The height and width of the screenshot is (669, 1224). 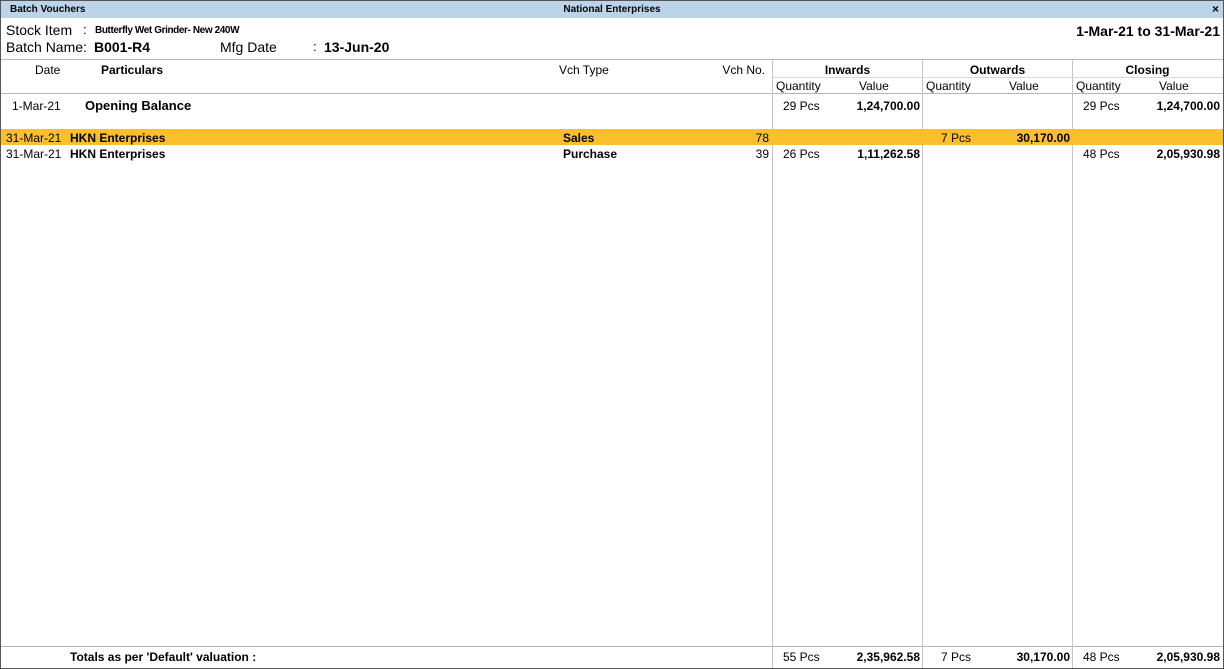 What do you see at coordinates (48, 70) in the screenshot?
I see `column-header-date: Date` at bounding box center [48, 70].